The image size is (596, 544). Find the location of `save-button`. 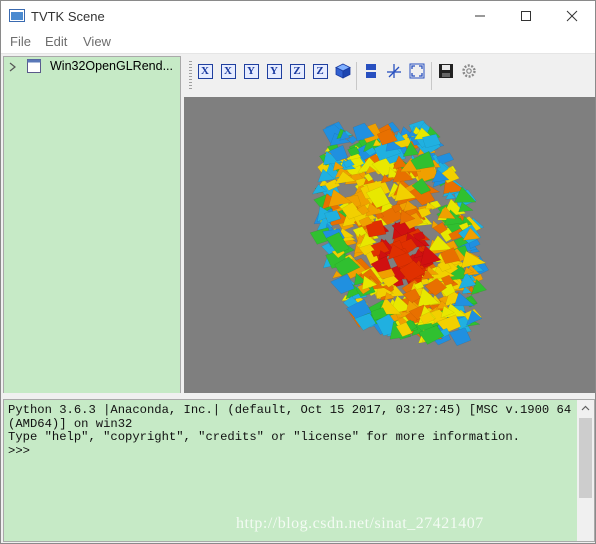

save-button is located at coordinates (446, 71).